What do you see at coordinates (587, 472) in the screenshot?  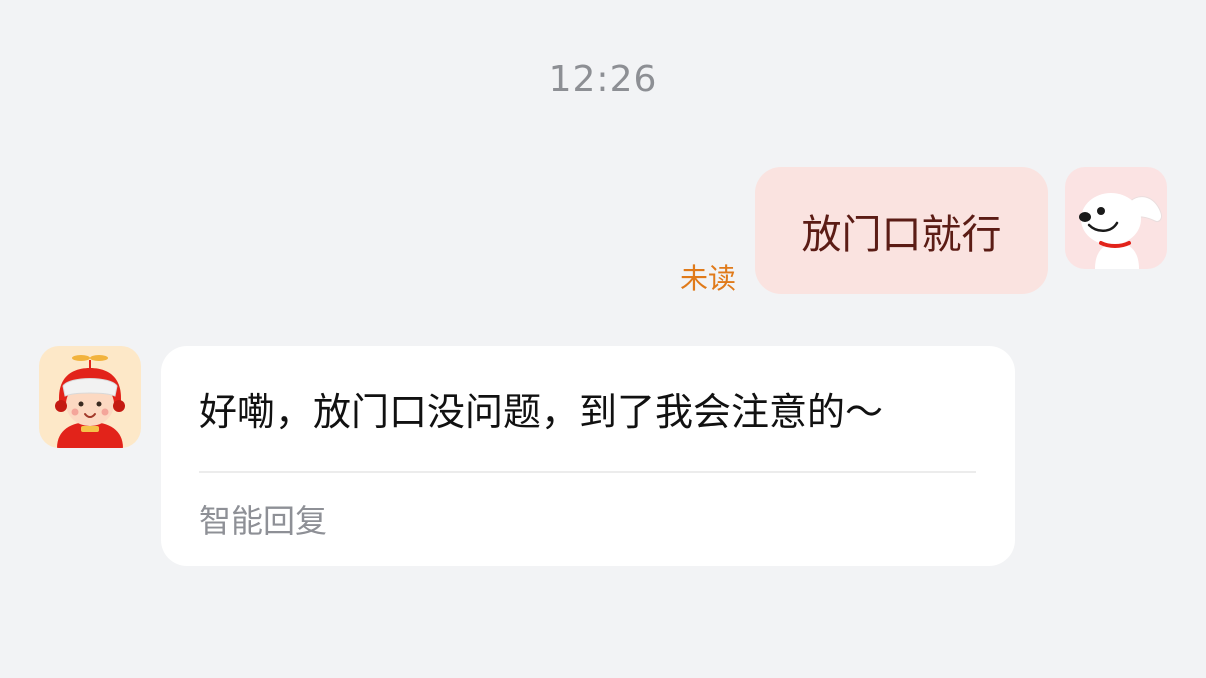 I see `message-divider` at bounding box center [587, 472].